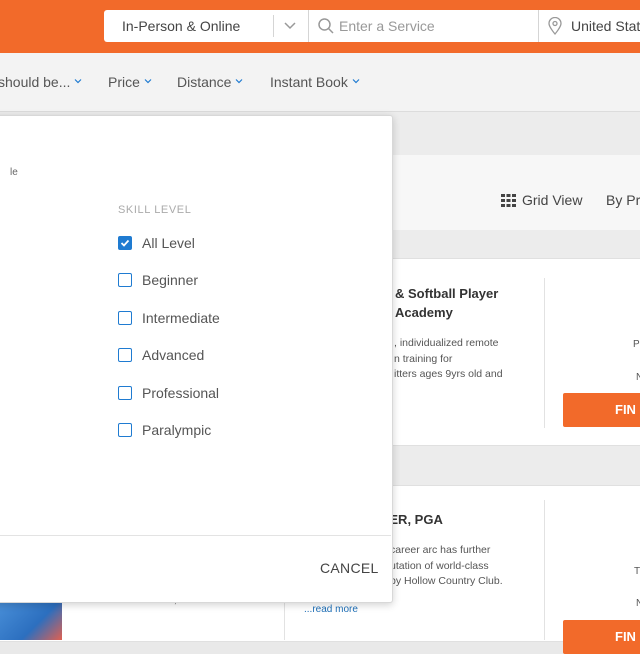 The height and width of the screenshot is (654, 640). I want to click on grid-icon, so click(508, 200).